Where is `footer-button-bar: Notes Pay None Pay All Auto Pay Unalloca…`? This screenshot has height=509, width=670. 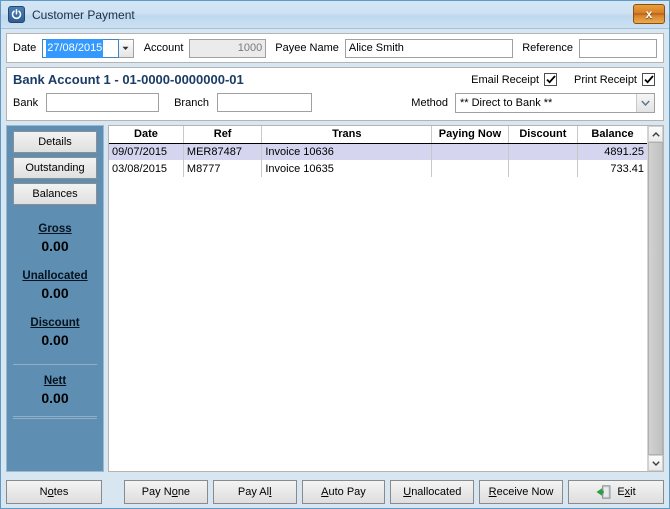
footer-button-bar: Notes Pay None Pay All Auto Pay Unalloca… is located at coordinates (335, 492).